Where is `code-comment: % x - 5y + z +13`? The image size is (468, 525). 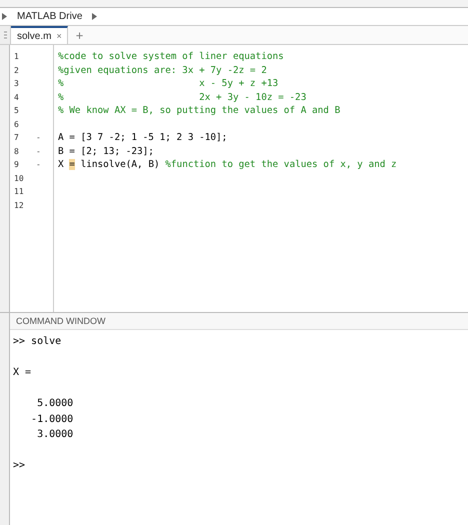
code-comment: % x - 5y + z +13 is located at coordinates (168, 84).